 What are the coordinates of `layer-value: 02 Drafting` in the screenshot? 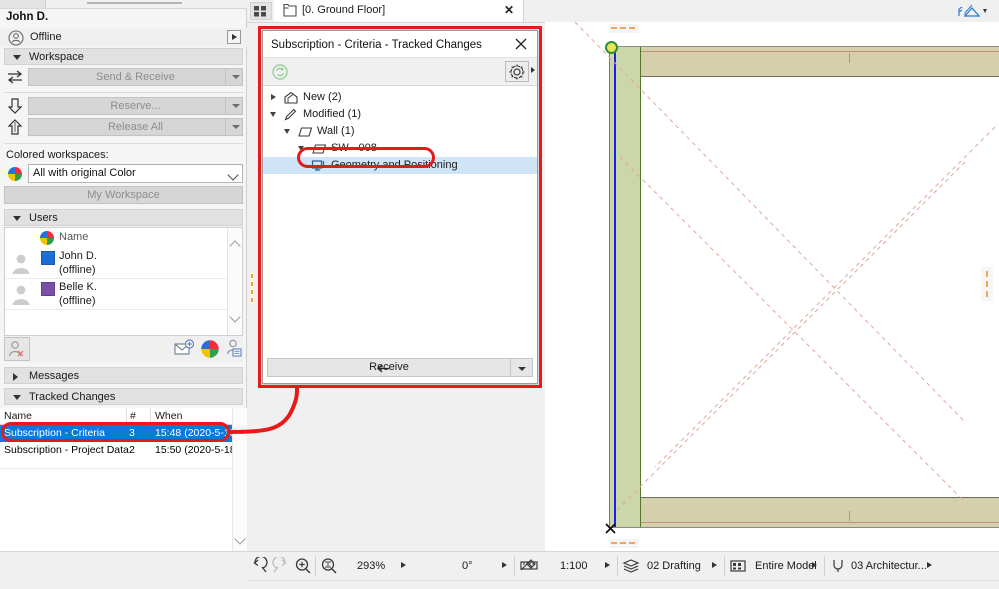 It's located at (674, 566).